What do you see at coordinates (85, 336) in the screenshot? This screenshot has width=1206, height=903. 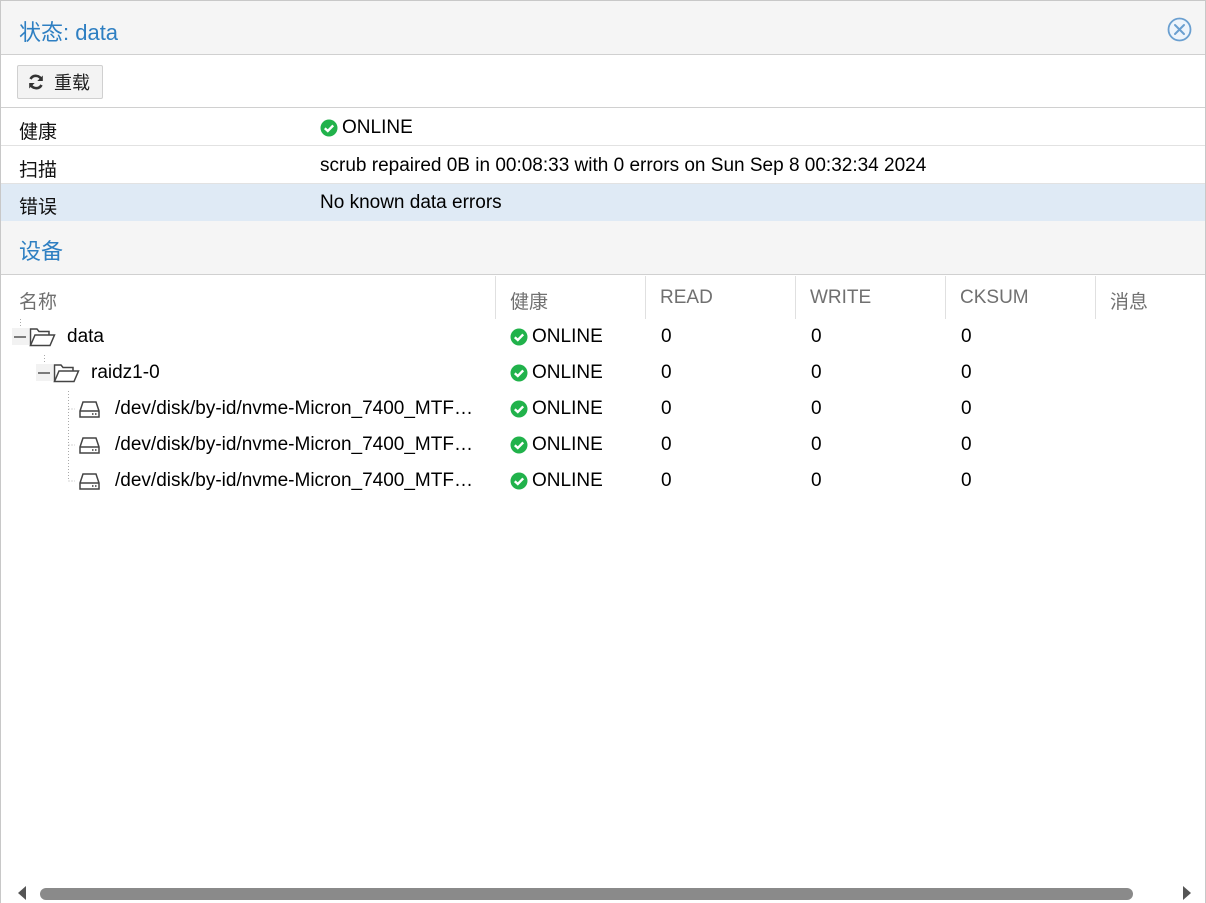 I see `device-name: data` at bounding box center [85, 336].